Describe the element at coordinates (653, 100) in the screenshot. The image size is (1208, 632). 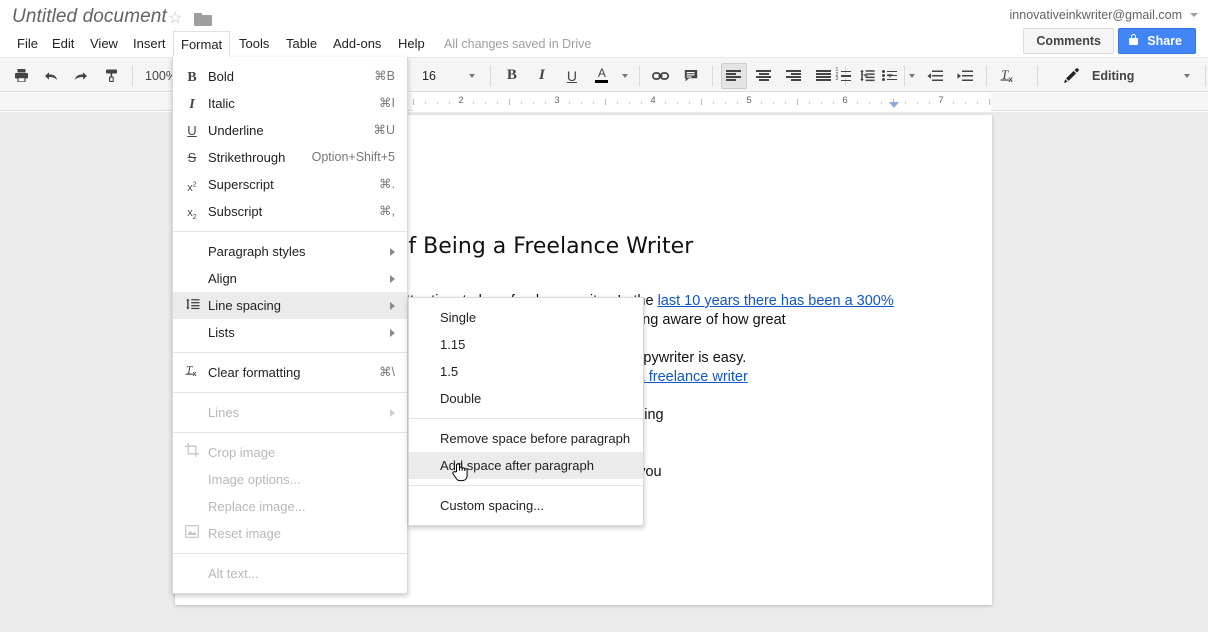
I see `ruler-number: 4` at that location.